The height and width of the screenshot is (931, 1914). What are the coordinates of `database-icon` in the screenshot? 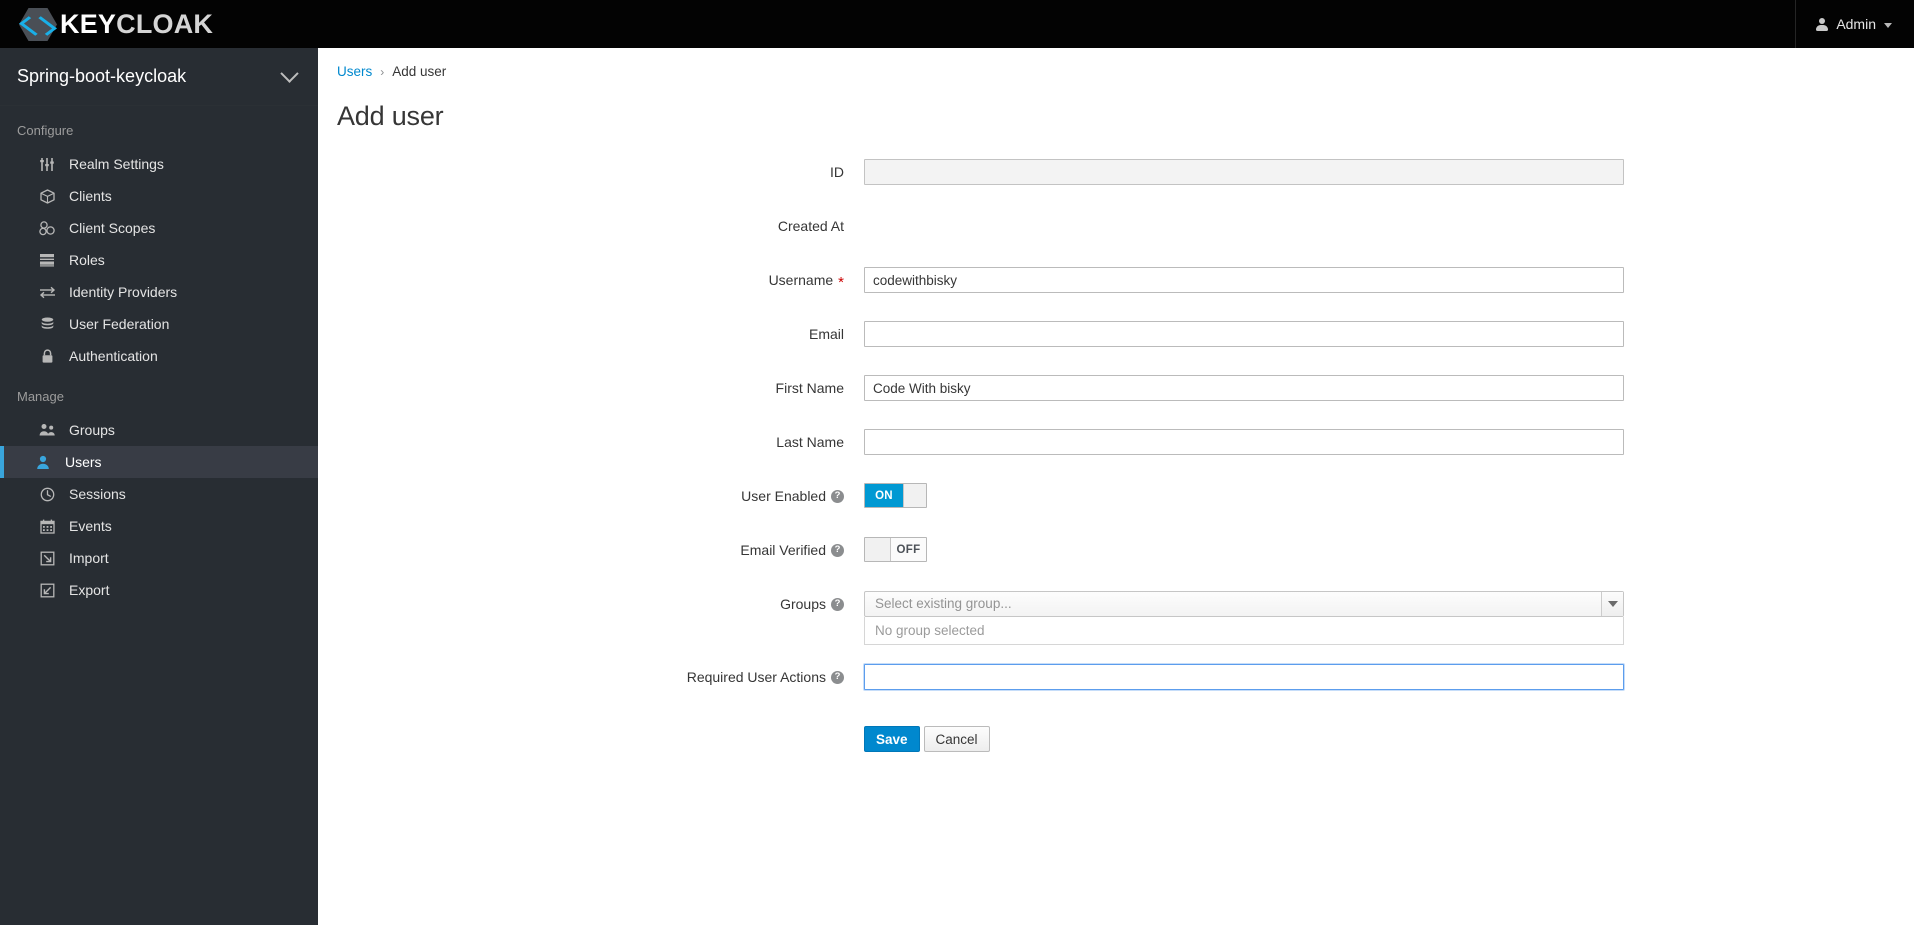 It's located at (47, 324).